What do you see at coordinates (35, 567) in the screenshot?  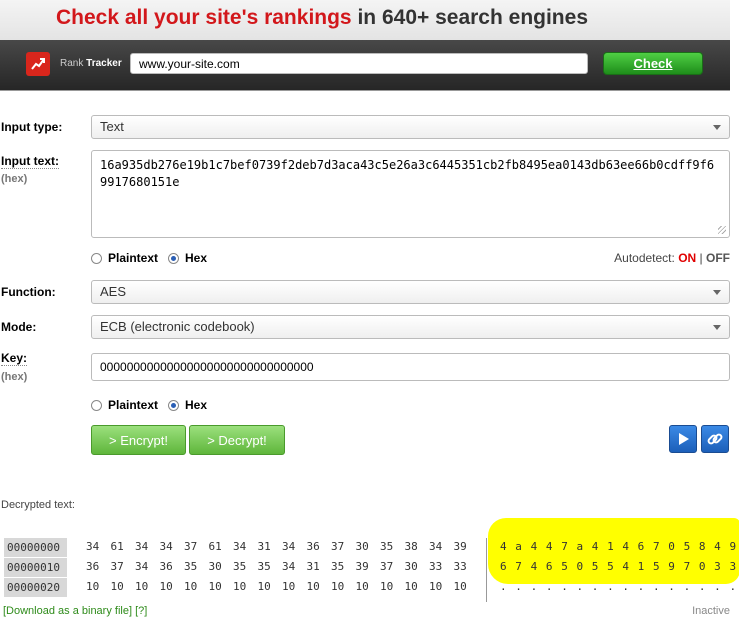 I see `row-offset: 00000010` at bounding box center [35, 567].